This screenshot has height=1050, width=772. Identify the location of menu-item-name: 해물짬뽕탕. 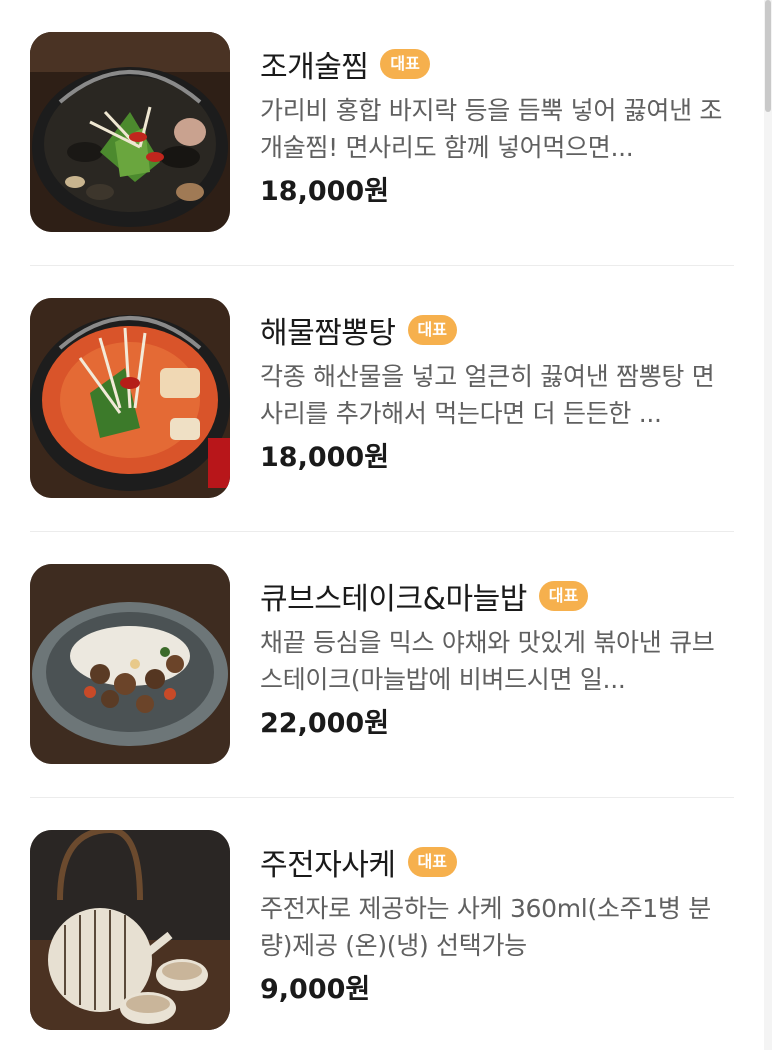
(328, 333).